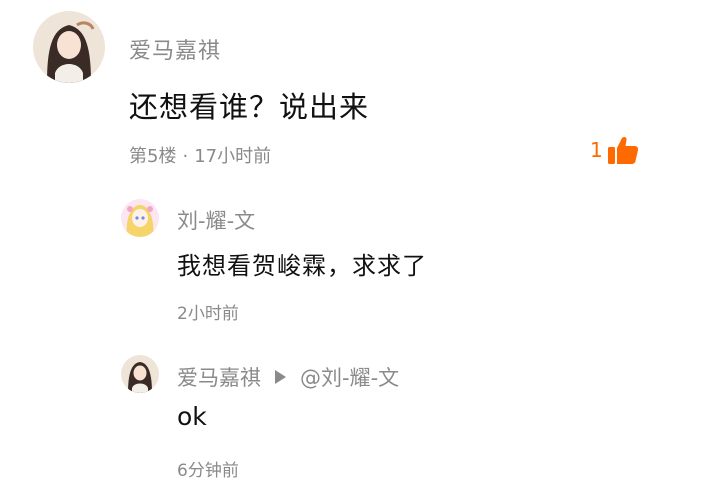 The image size is (720, 493). I want to click on reply-time: 2小时前, so click(208, 314).